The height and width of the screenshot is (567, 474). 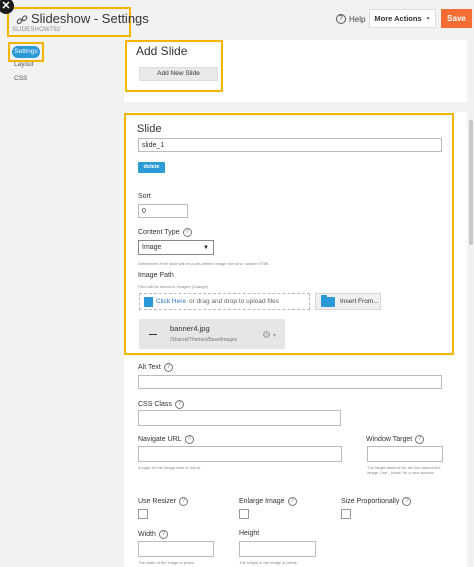 What do you see at coordinates (389, 439) in the screenshot?
I see `window-target-label-text: Window Target` at bounding box center [389, 439].